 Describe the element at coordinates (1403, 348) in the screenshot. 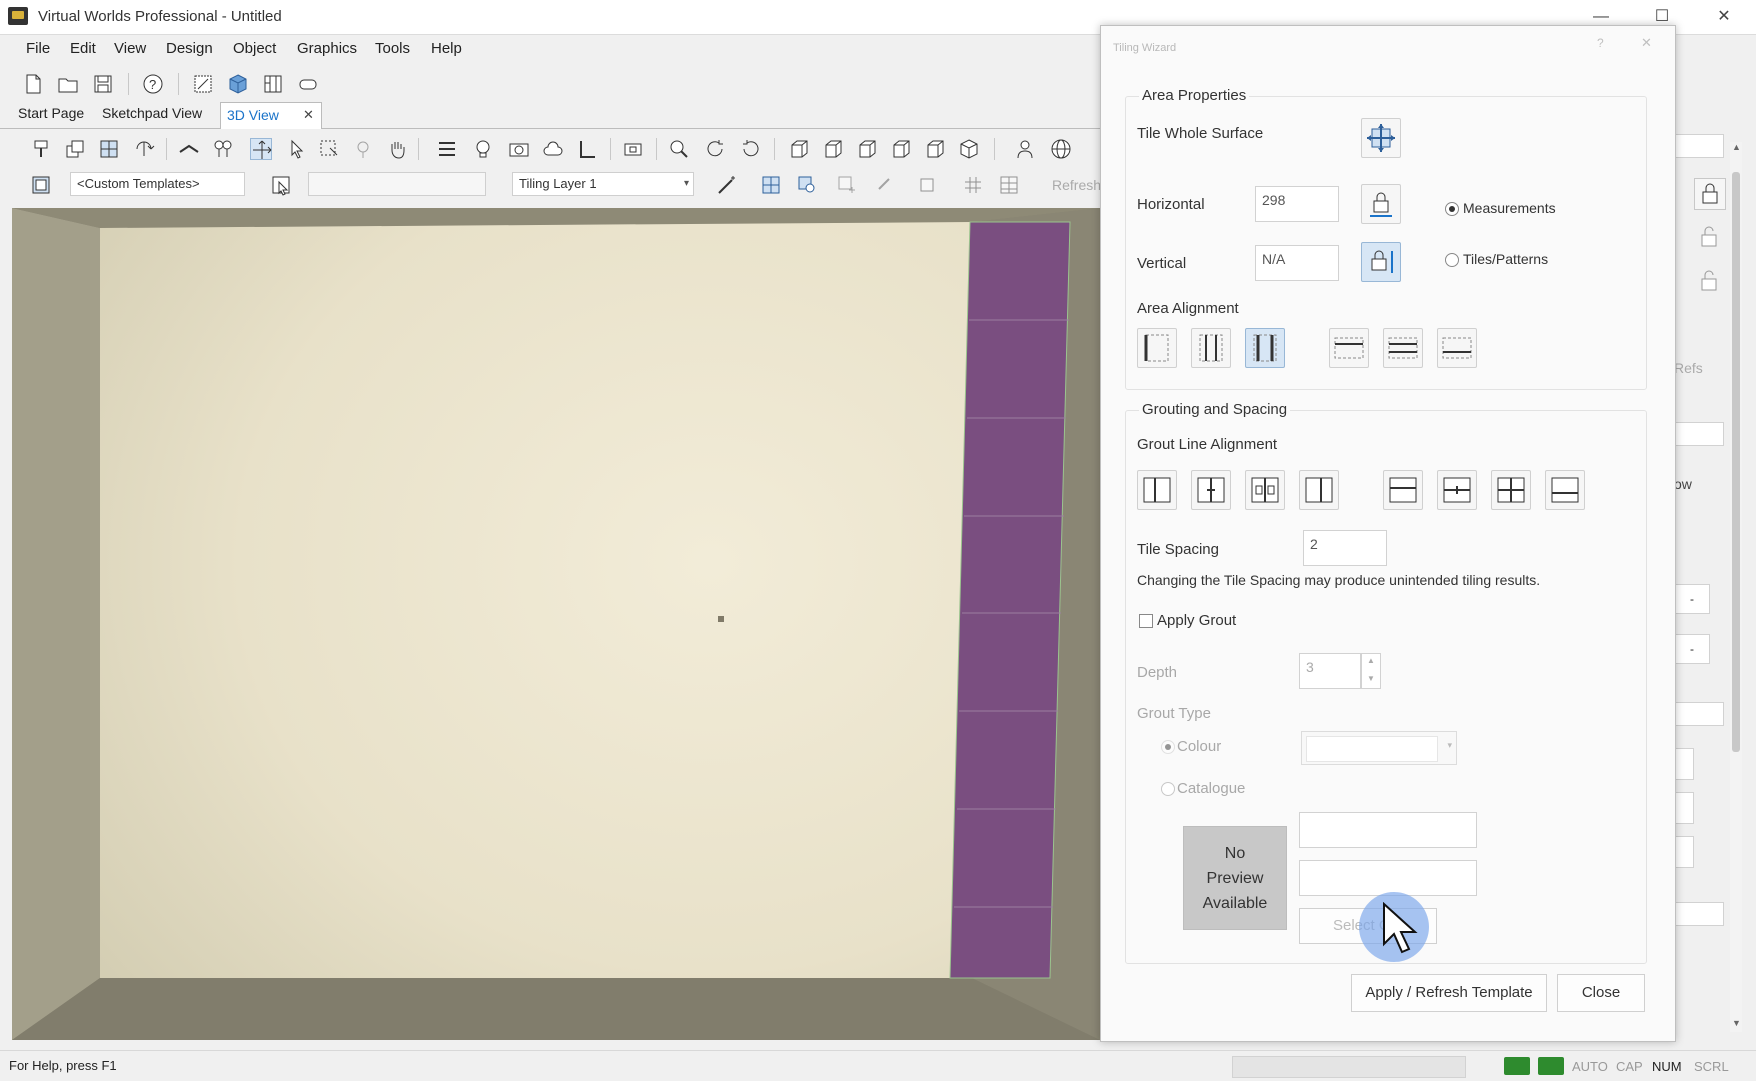

I see `align-middle-button` at that location.